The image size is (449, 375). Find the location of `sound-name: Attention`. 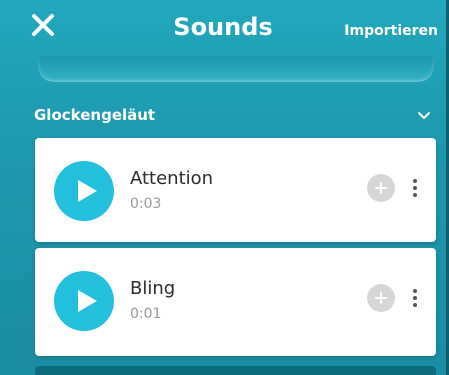

sound-name: Attention is located at coordinates (172, 178).